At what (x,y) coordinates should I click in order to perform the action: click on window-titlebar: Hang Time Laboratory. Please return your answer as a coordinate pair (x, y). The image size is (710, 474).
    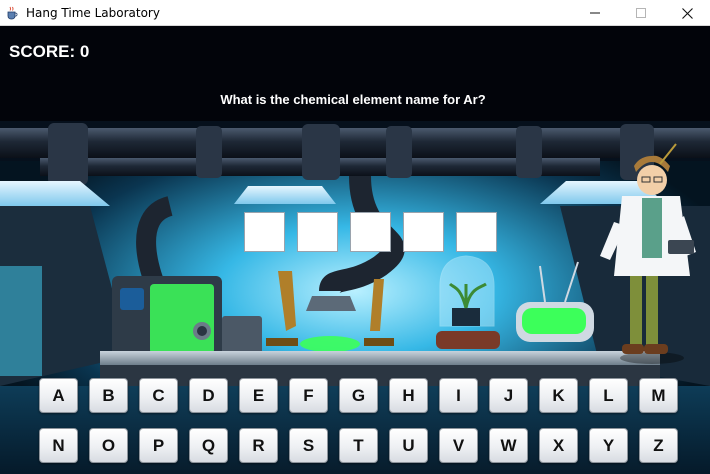
    Looking at the image, I should click on (355, 13).